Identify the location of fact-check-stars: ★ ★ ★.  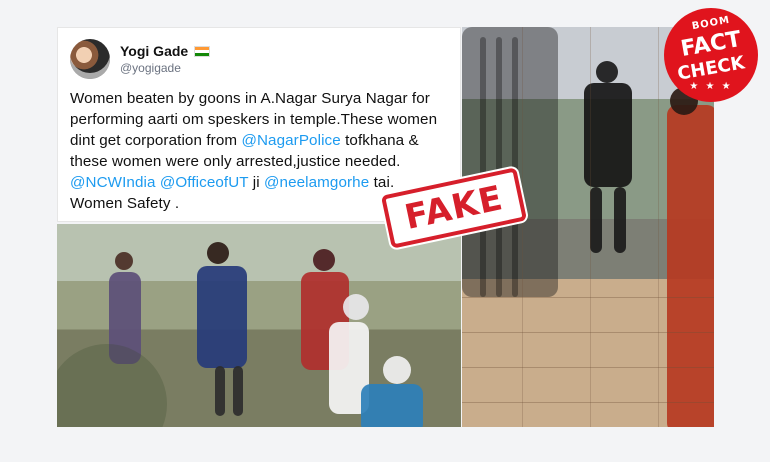
(711, 86).